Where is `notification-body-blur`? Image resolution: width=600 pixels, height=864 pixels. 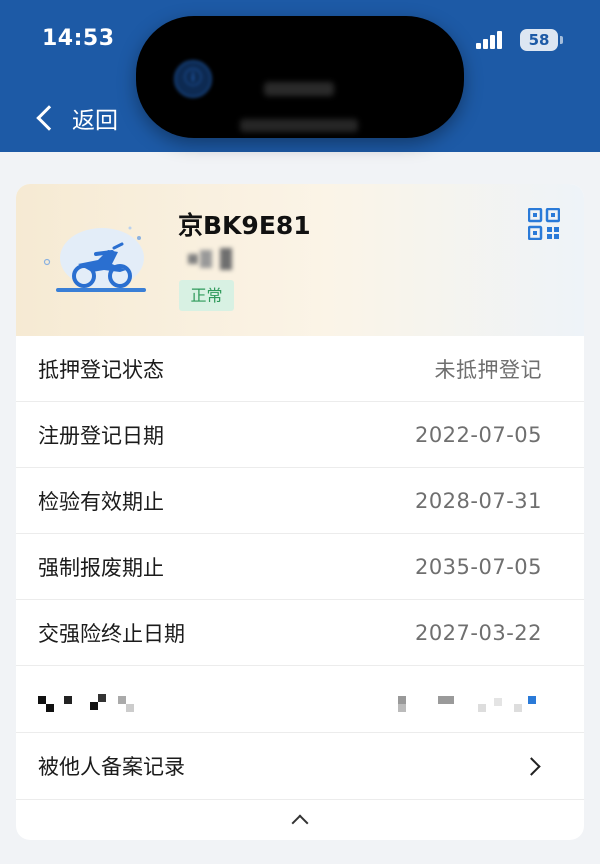
notification-body-blur is located at coordinates (299, 125).